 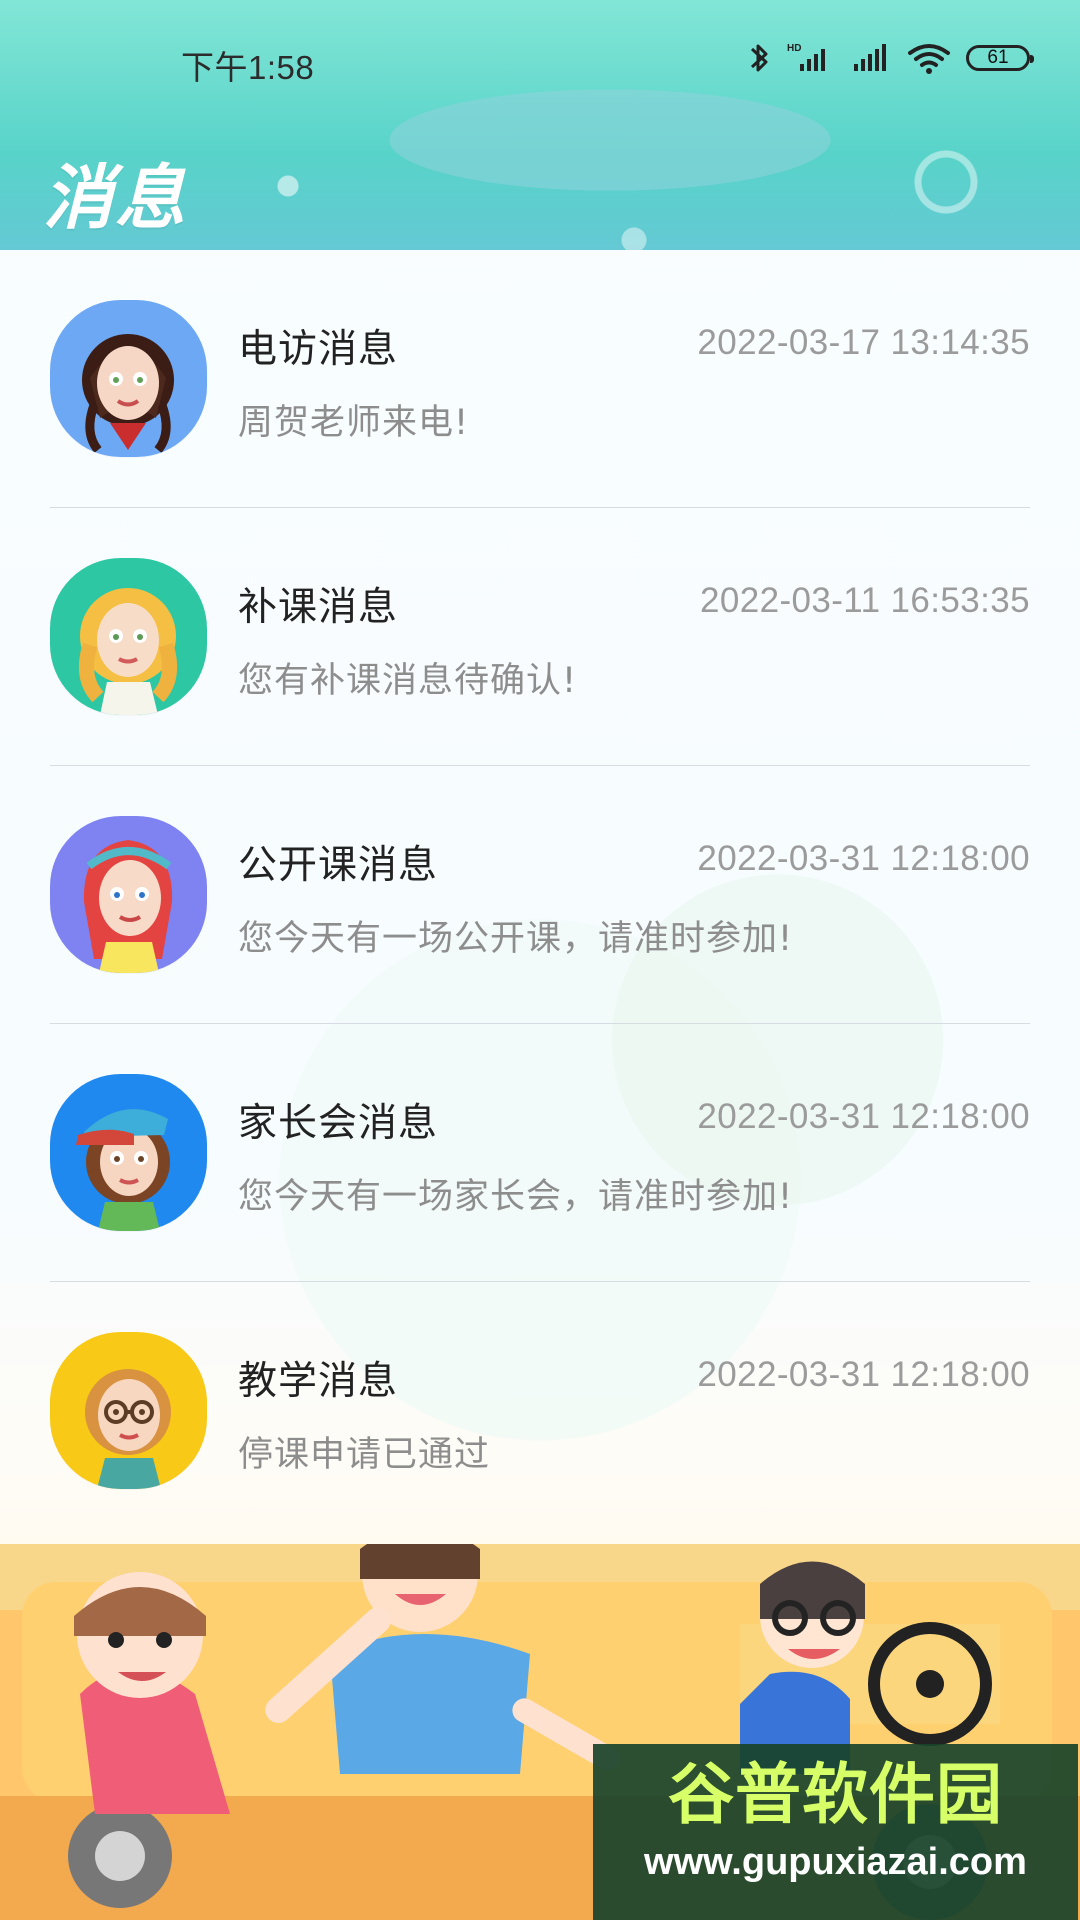 What do you see at coordinates (540, 125) in the screenshot?
I see `app-header: 下午1:58 HD 61 消息` at bounding box center [540, 125].